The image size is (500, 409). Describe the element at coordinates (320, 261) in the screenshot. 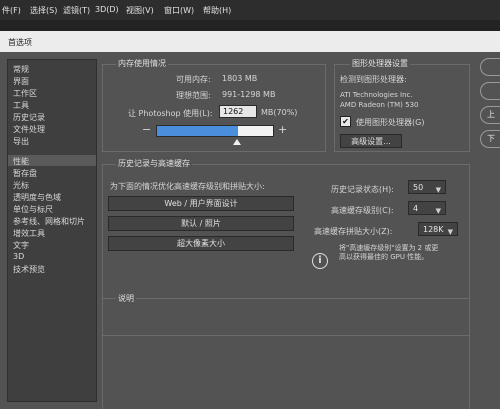

I see `info-icon: i` at that location.